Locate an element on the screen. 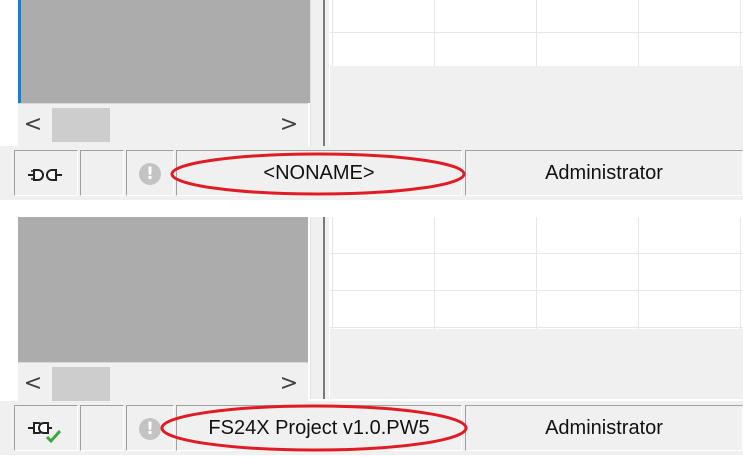  connection-disconnected-icon is located at coordinates (45, 175).